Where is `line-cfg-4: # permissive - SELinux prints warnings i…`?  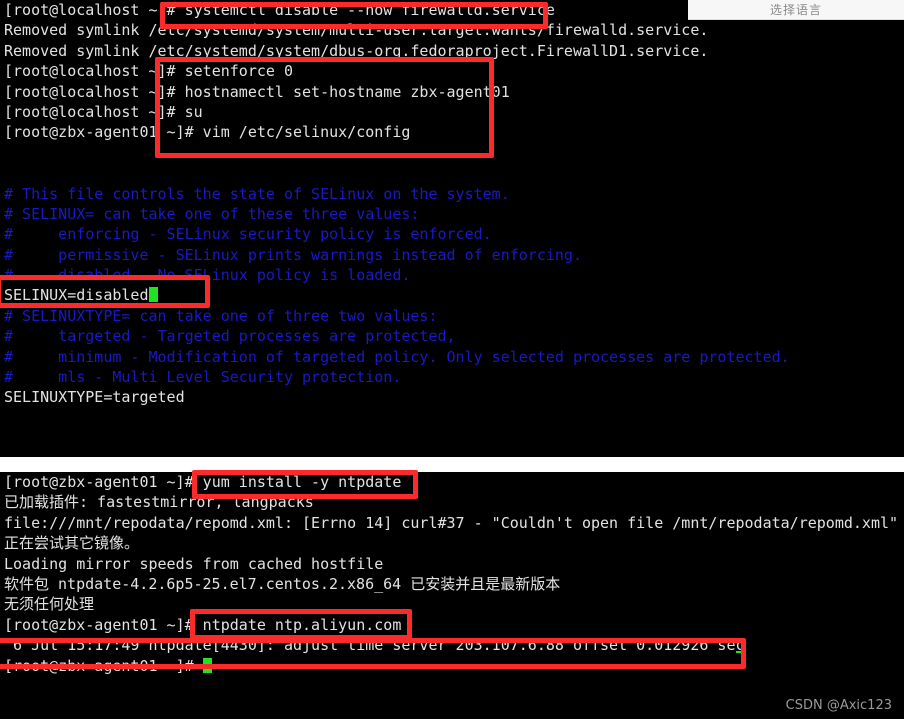
line-cfg-4: # permissive - SELinux prints warnings i… is located at coordinates (454, 255).